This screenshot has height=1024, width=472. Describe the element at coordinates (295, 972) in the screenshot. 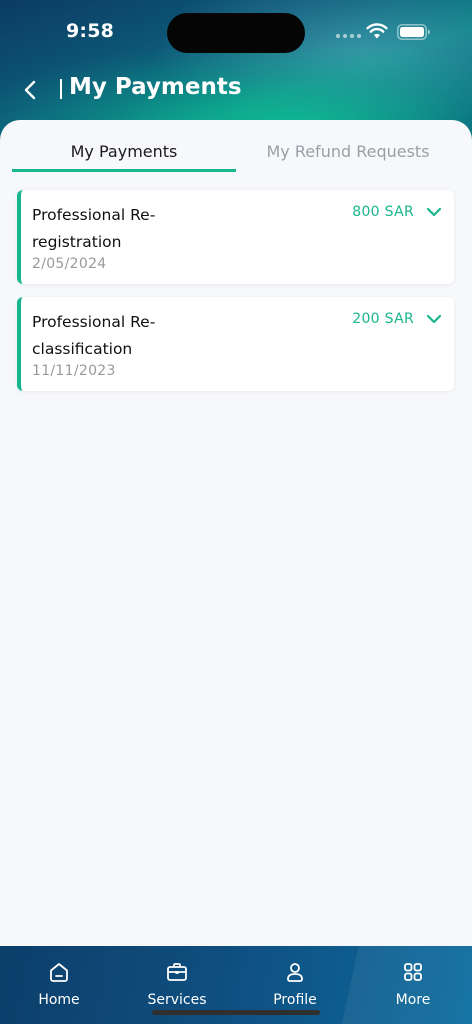

I see `user-icon` at that location.